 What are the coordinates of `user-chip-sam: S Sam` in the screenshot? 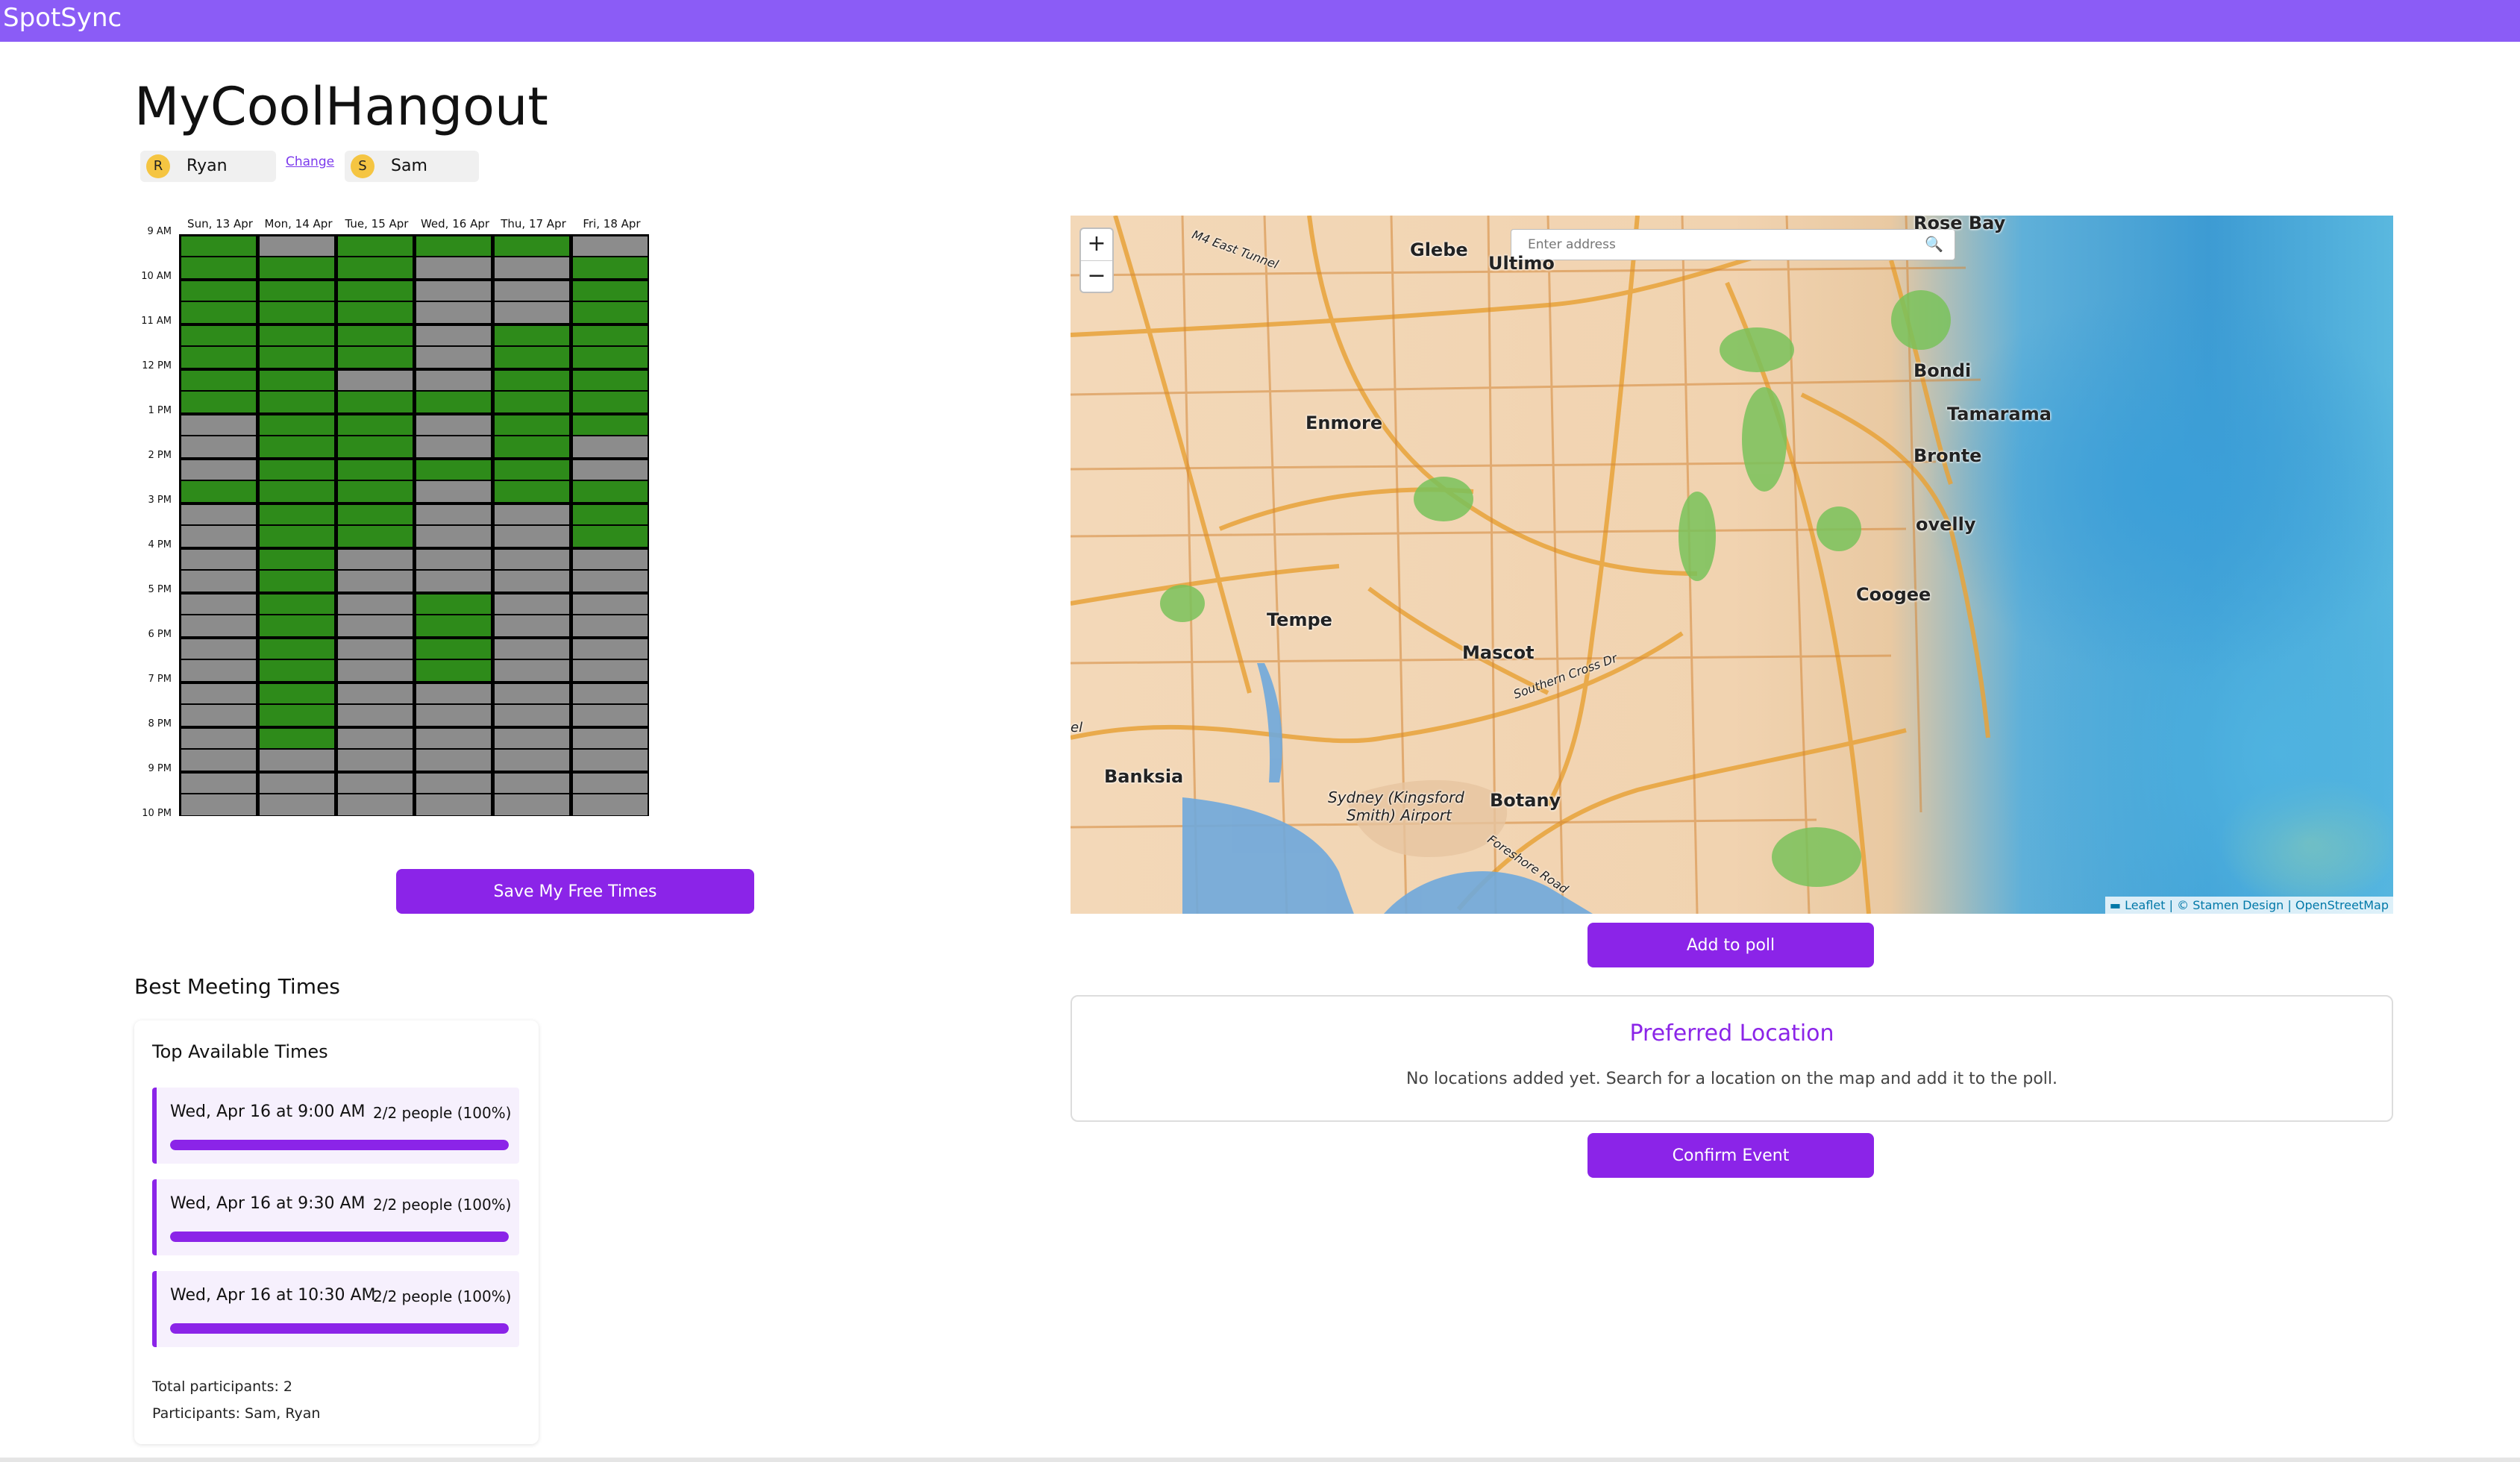 It's located at (412, 166).